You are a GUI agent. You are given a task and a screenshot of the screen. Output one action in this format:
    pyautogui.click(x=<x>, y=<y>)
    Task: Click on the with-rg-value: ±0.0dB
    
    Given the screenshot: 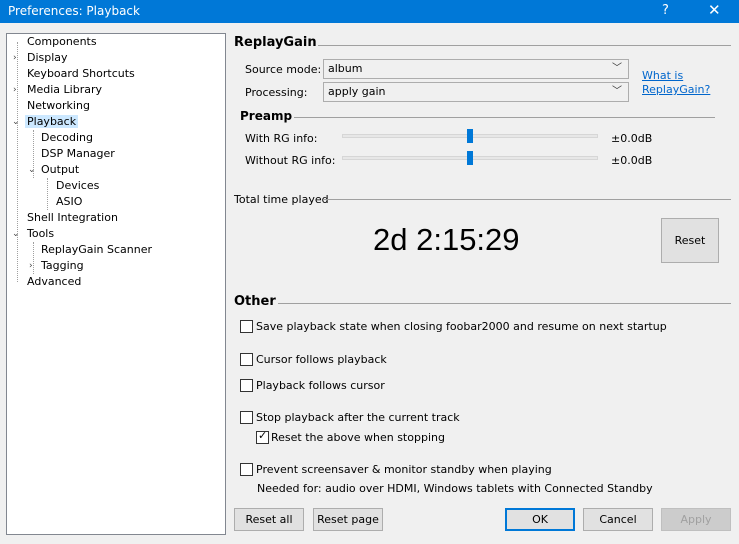 What is the action you would take?
    pyautogui.click(x=632, y=138)
    